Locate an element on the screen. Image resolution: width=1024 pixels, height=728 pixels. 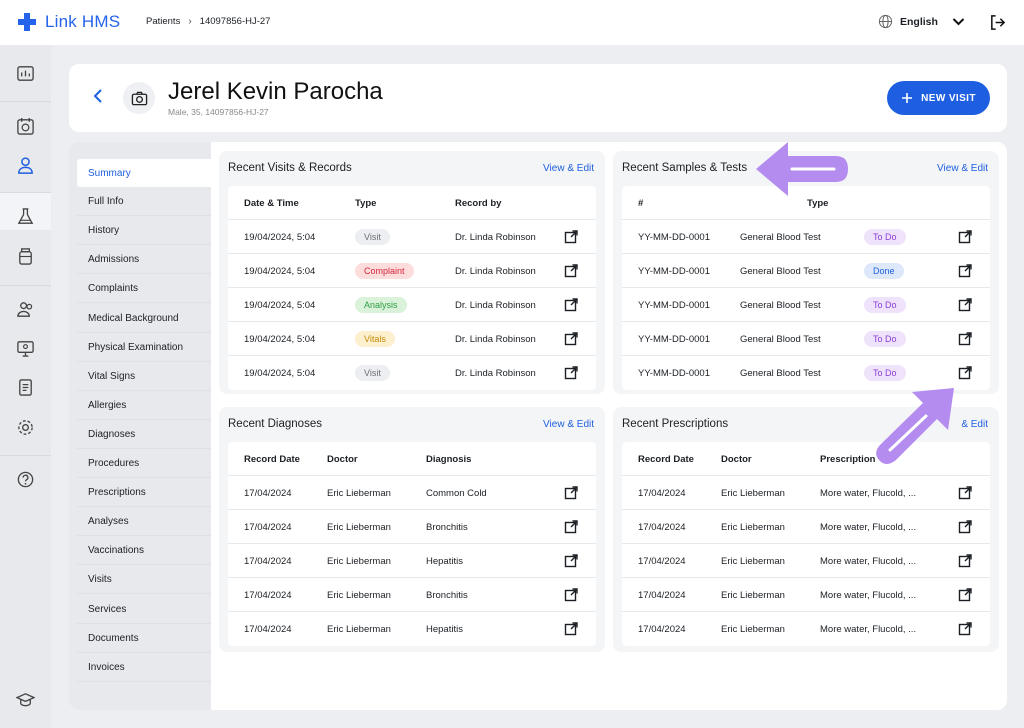
subnav-item: Medical Background is located at coordinates (144, 319).